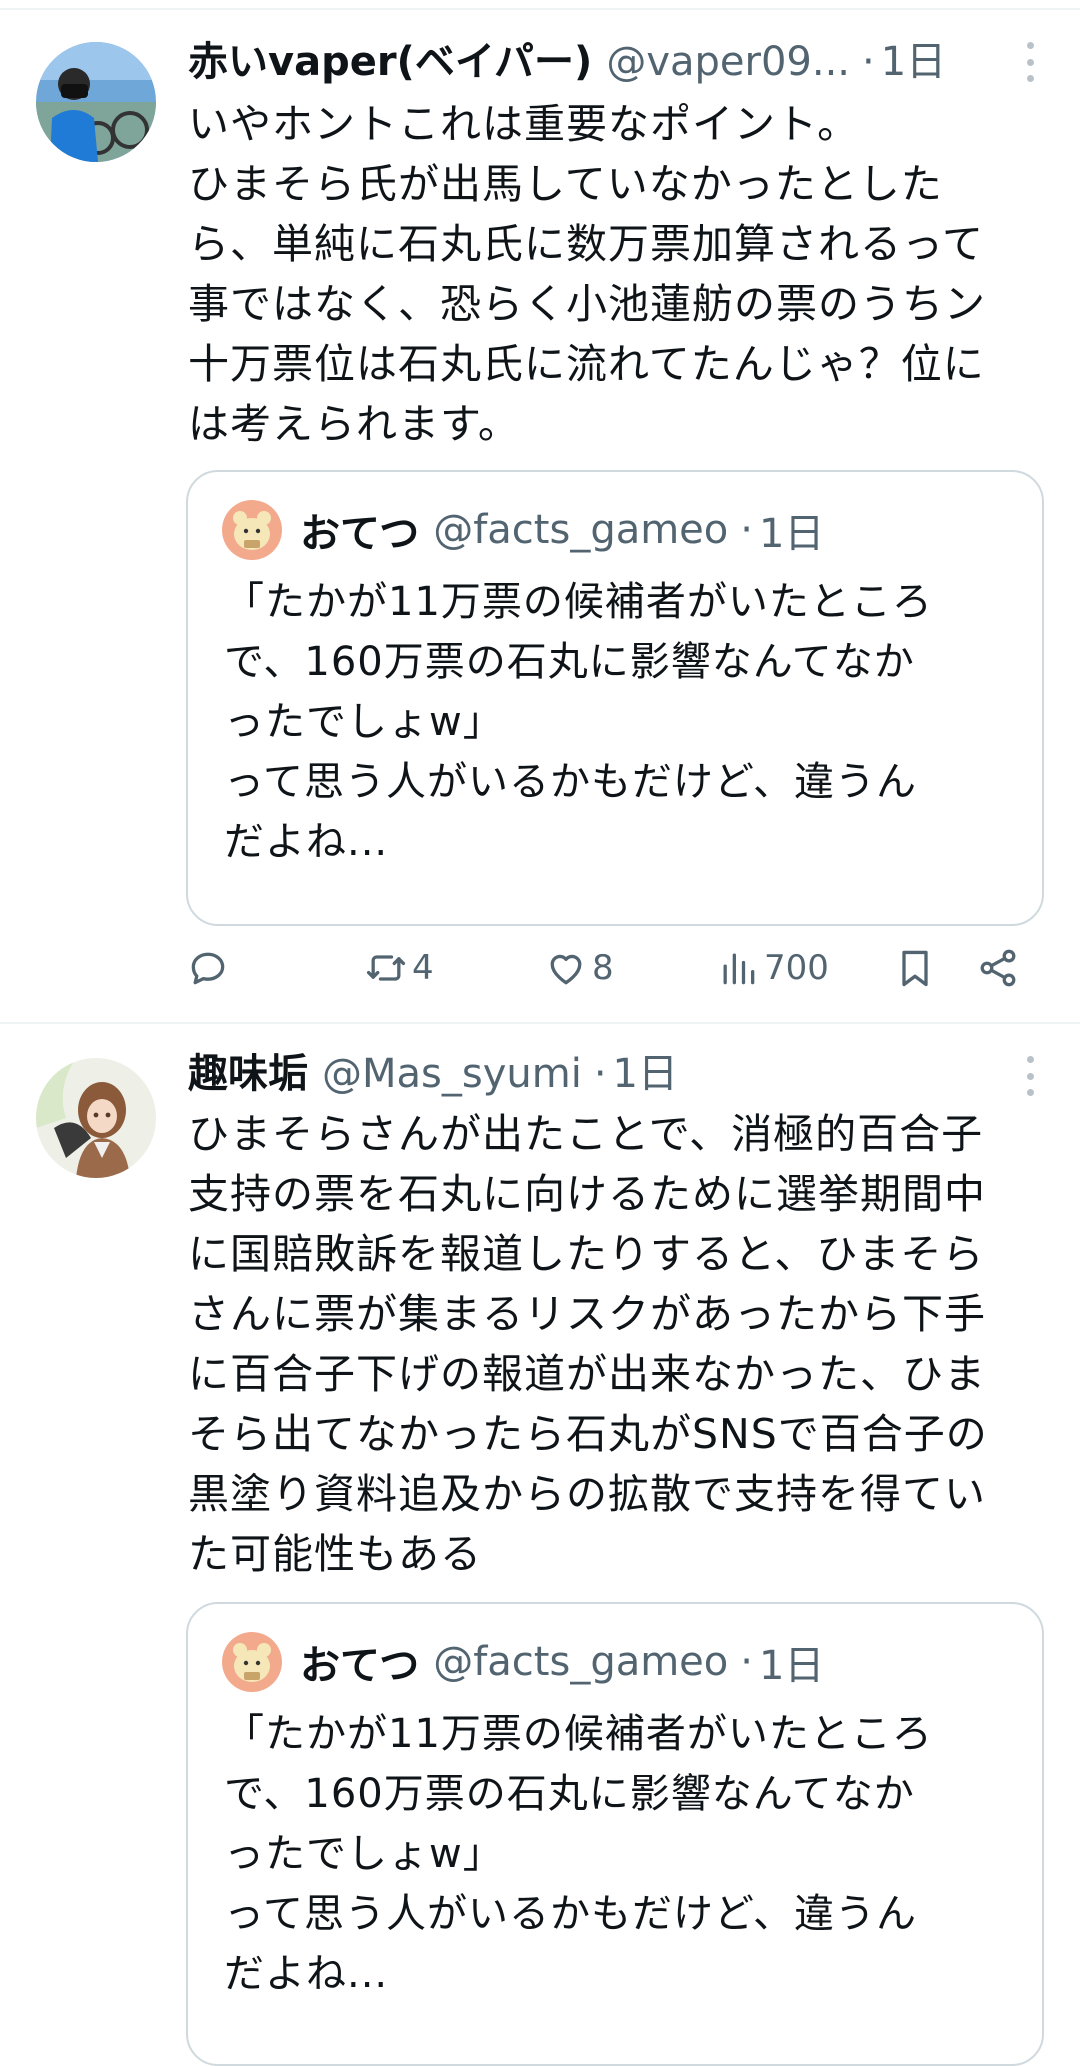 Image resolution: width=1080 pixels, height=2066 pixels. What do you see at coordinates (540, 968) in the screenshot?
I see `tweet-actions: 4 8 700` at bounding box center [540, 968].